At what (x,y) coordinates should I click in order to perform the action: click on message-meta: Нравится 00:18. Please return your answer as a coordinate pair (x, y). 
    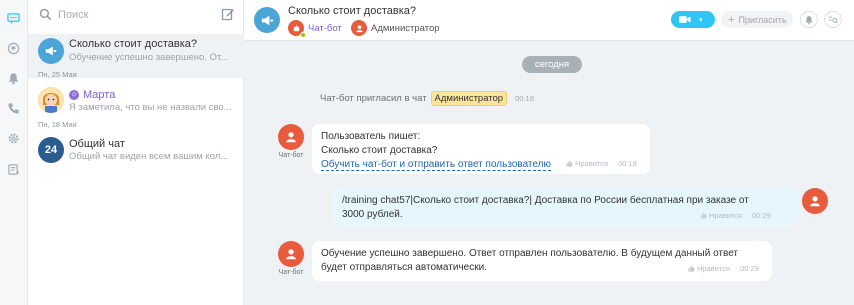
    Looking at the image, I should click on (601, 163).